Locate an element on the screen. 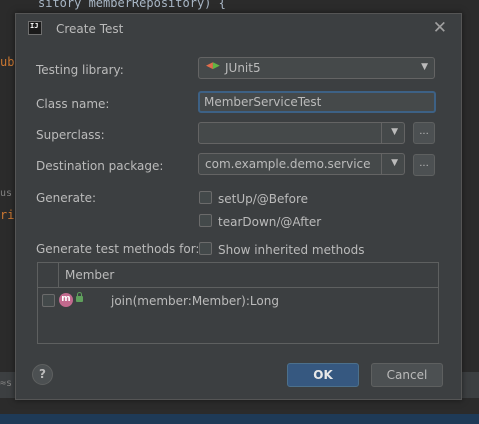 The height and width of the screenshot is (424, 479). superclass-dropdown: ▼ is located at coordinates (301, 133).